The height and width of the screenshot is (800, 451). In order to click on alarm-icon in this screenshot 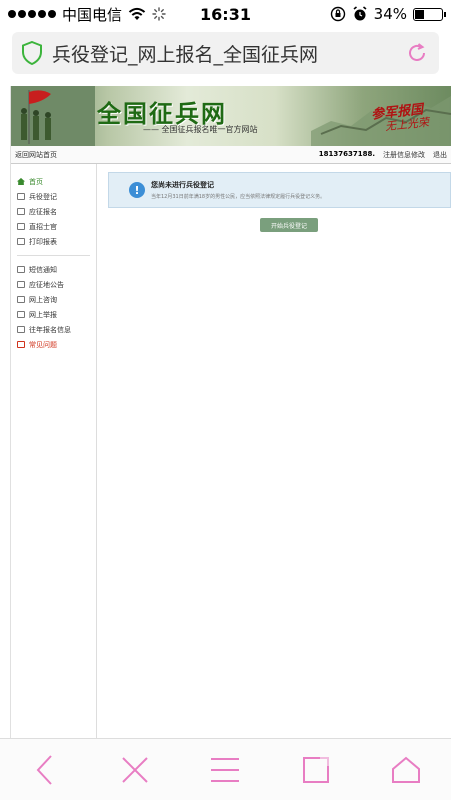, I will do `click(360, 13)`.